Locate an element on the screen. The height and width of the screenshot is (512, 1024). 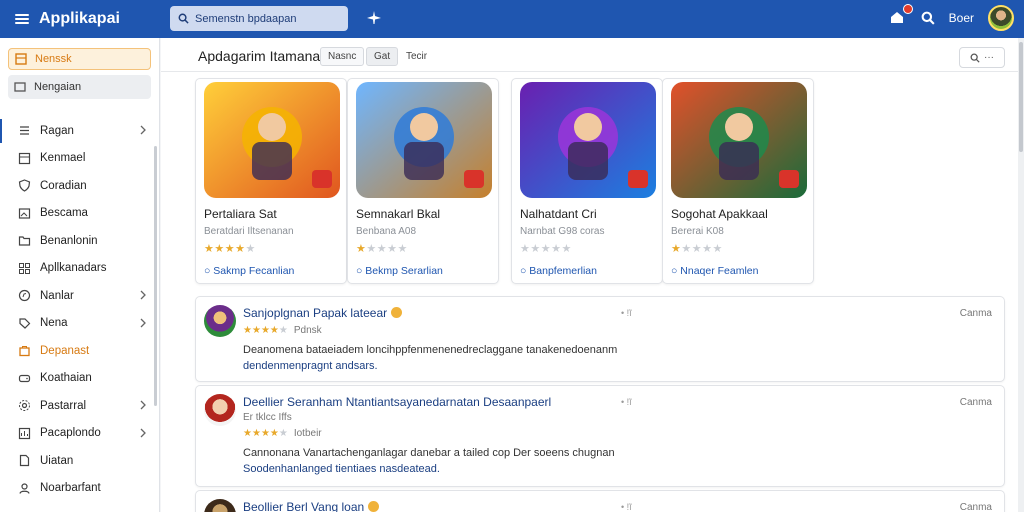
search-input: Semenstn bpdaapan is located at coordinates (259, 18).